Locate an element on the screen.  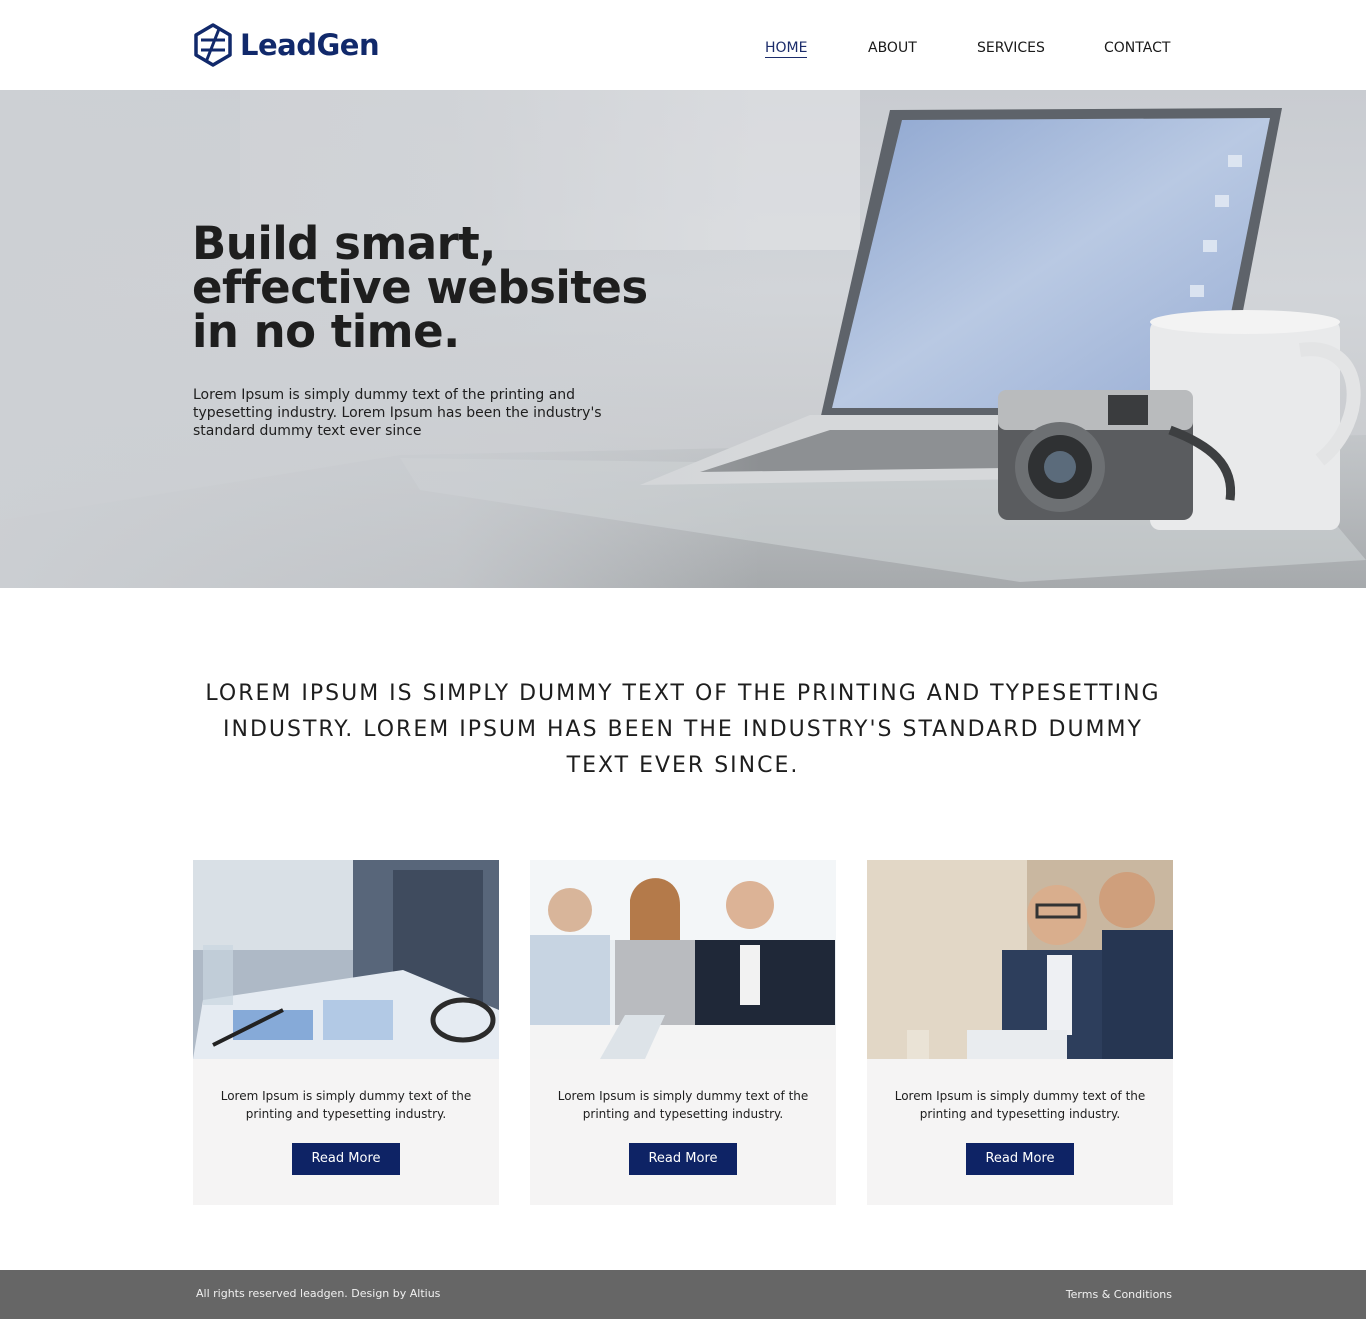
site-header: LeadGen HOME ABOUT SERVICES CONTACT is located at coordinates (683, 45).